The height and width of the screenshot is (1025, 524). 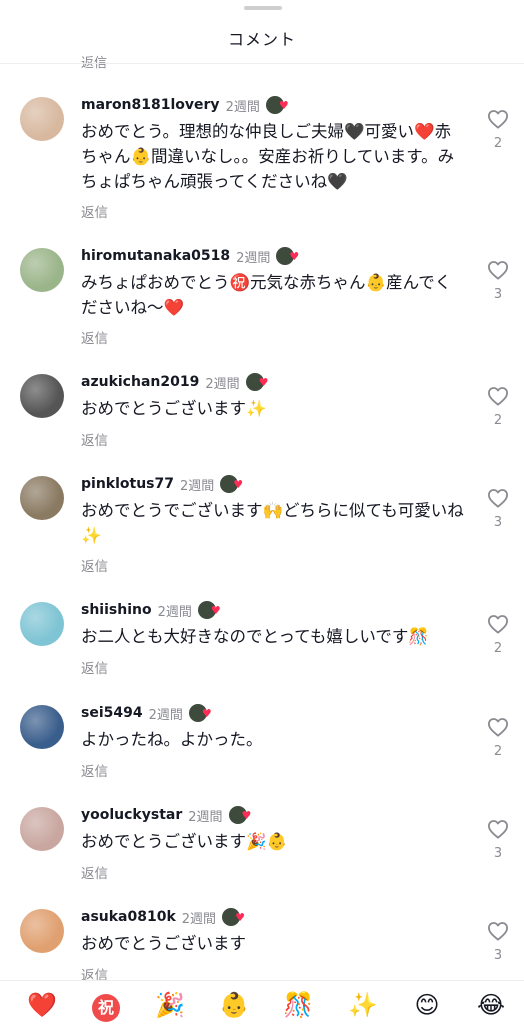 What do you see at coordinates (427, 1005) in the screenshot?
I see `smiling-face-emoji-button: 😊` at bounding box center [427, 1005].